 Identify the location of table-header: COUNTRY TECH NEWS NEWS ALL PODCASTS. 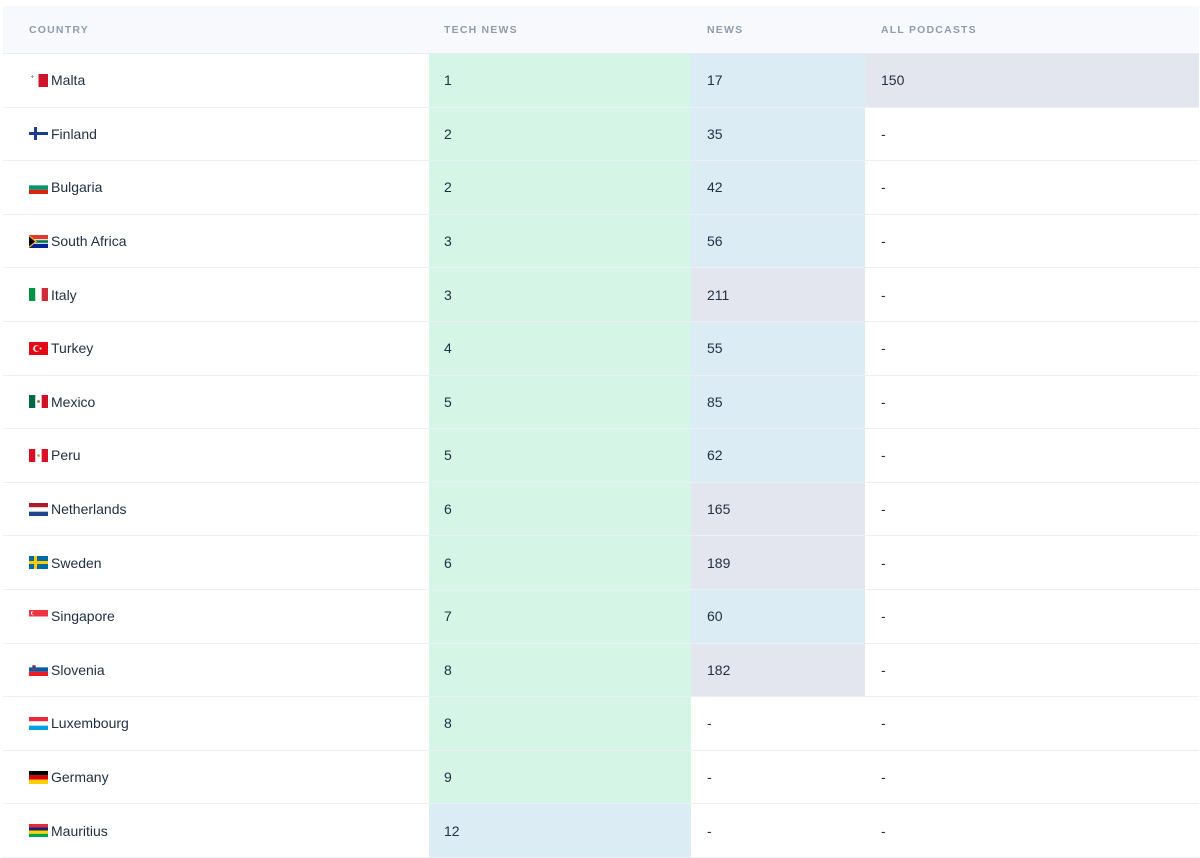
(601, 30).